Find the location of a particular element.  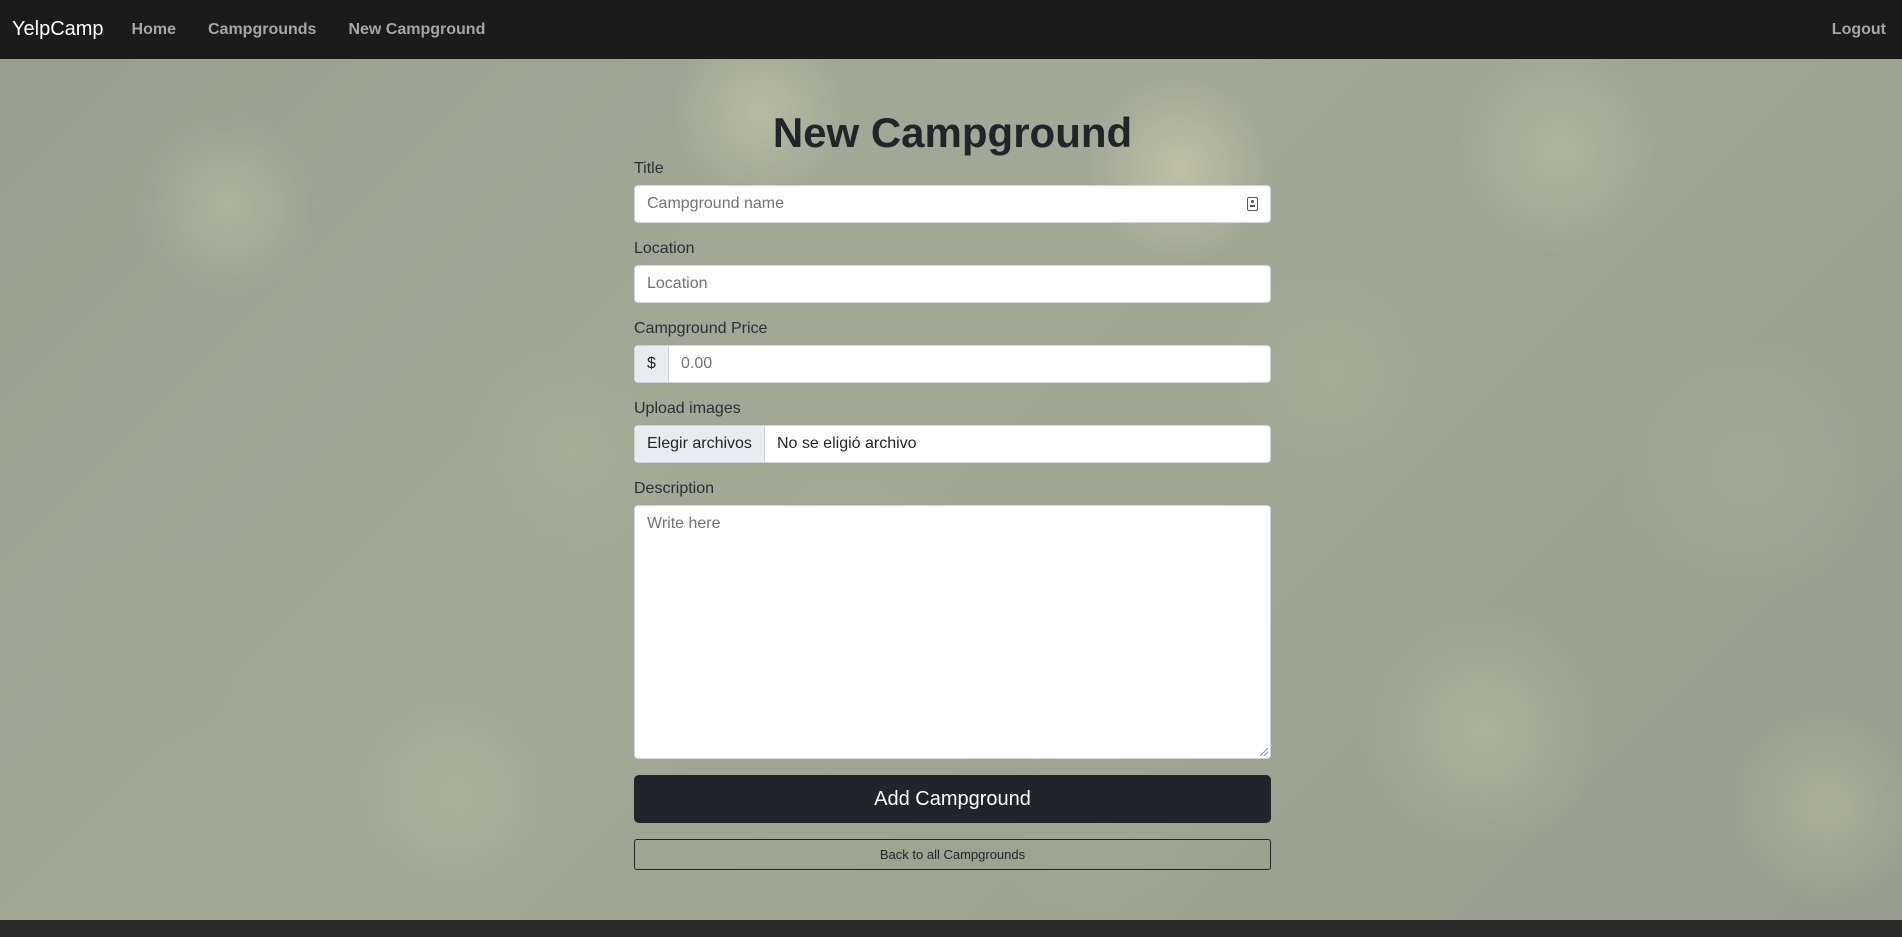

file-status: No se eligió archivo is located at coordinates (846, 443).